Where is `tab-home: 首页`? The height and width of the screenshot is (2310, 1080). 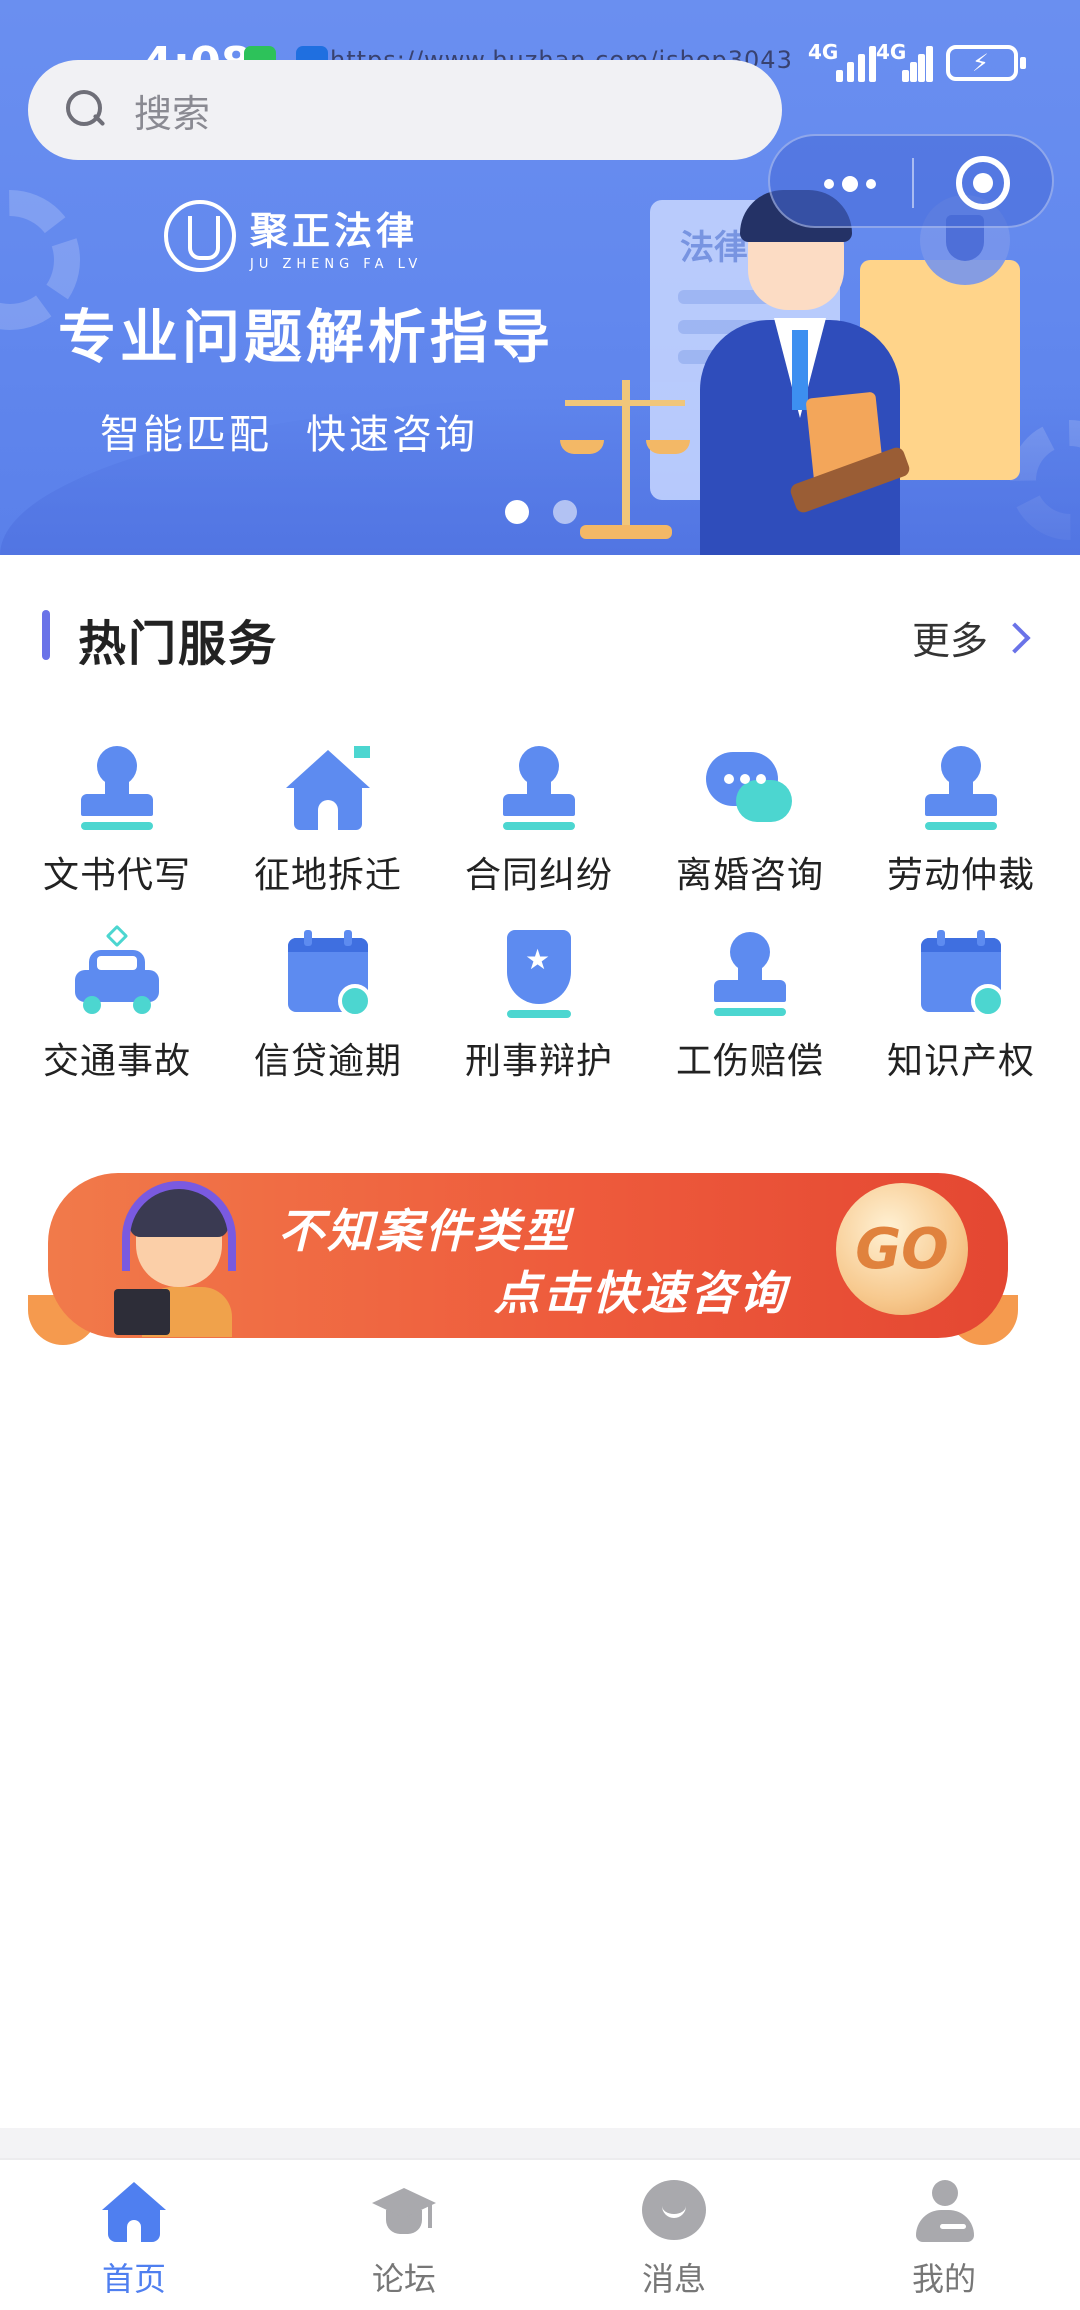 tab-home: 首页 is located at coordinates (134, 2240).